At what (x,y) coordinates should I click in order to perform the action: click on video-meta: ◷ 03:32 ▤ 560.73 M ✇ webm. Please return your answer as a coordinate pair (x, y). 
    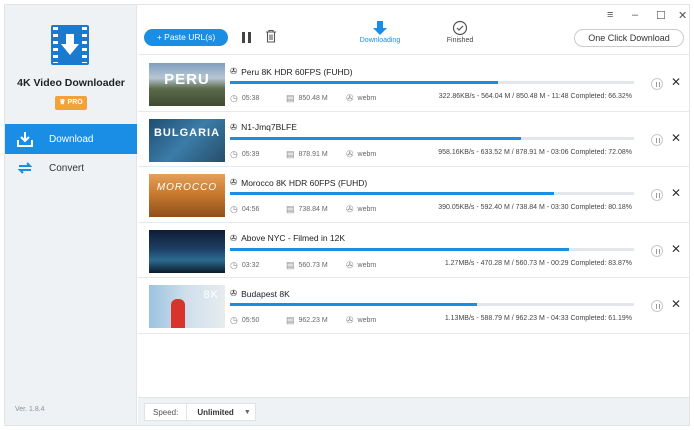
    Looking at the image, I should click on (303, 264).